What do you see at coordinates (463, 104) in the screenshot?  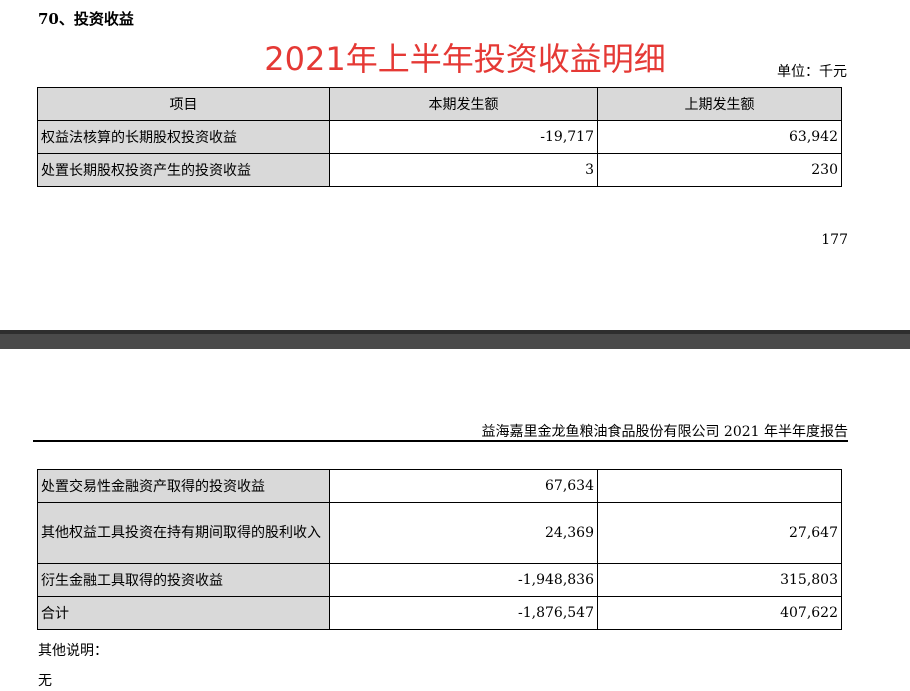 I see `header-current: 本期发生额` at bounding box center [463, 104].